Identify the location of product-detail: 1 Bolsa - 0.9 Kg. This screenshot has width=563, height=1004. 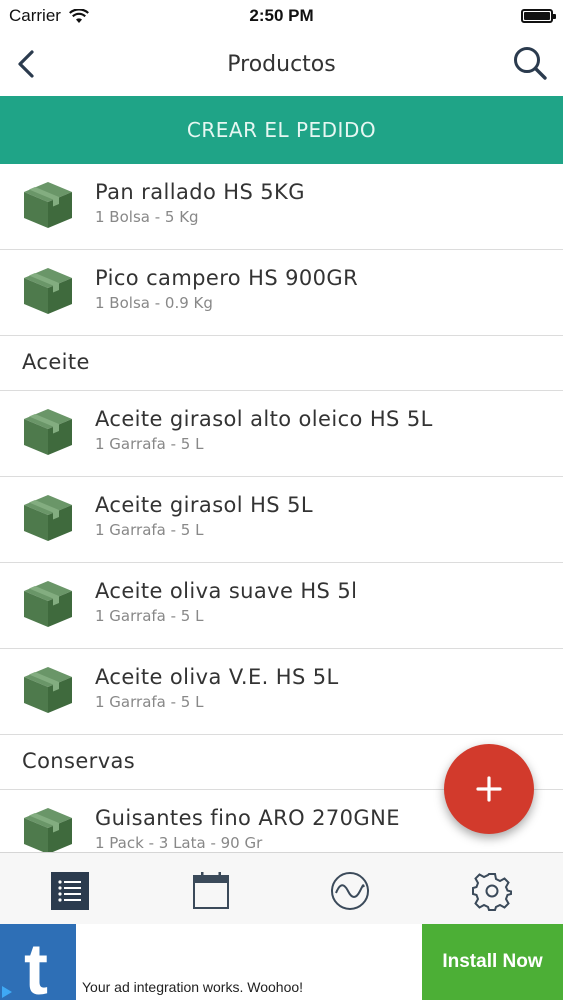
(154, 303).